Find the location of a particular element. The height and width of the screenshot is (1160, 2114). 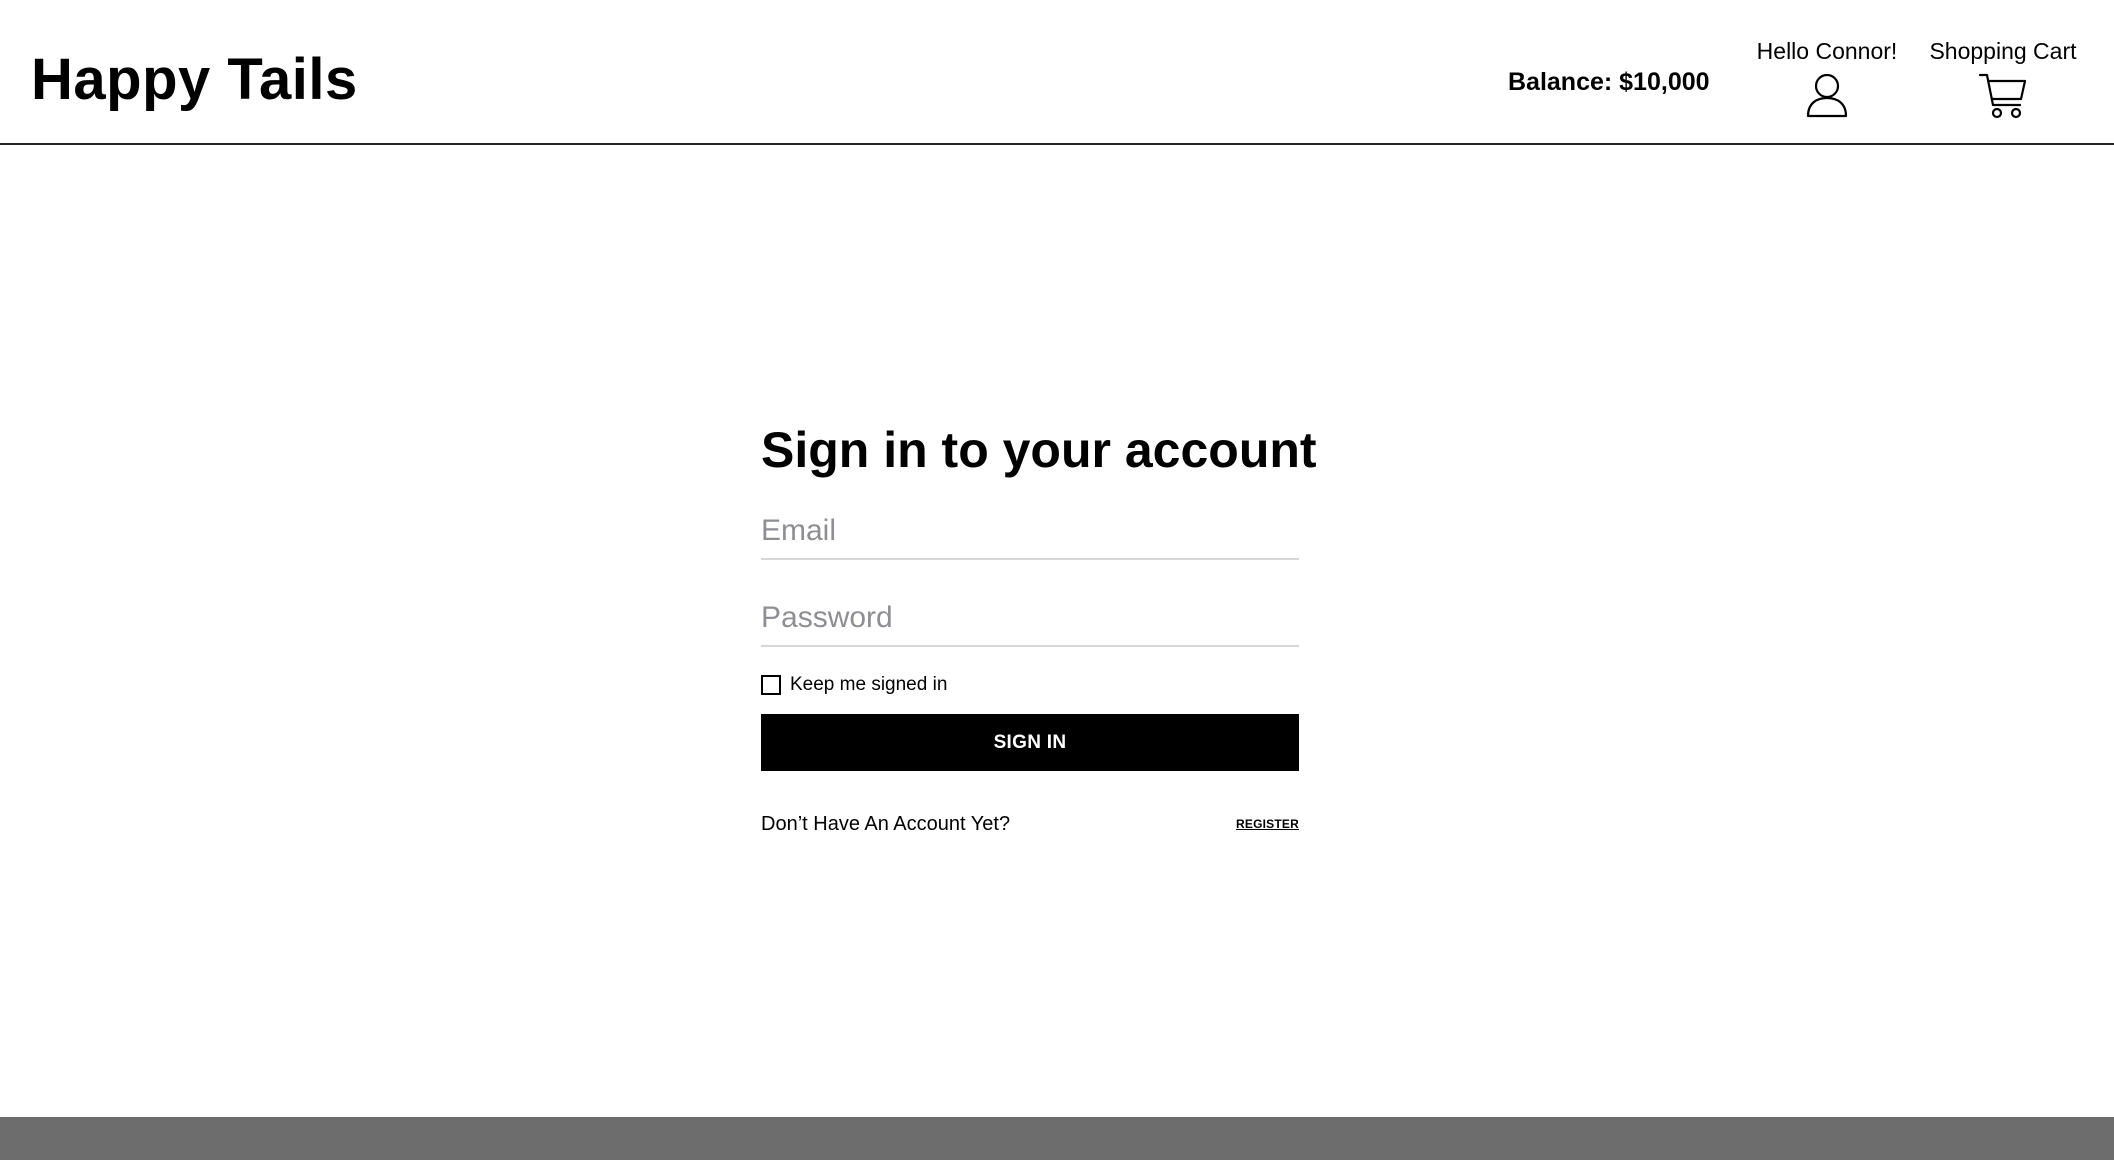

register-link: REGISTER is located at coordinates (1267, 824).